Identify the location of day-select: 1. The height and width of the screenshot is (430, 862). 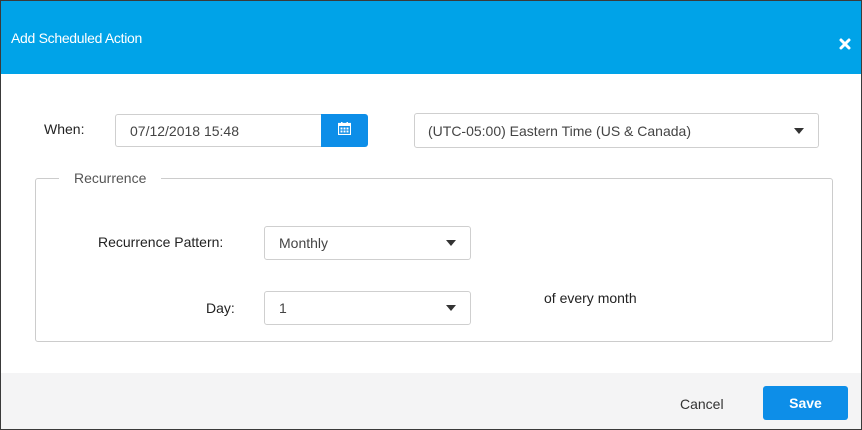
(367, 308).